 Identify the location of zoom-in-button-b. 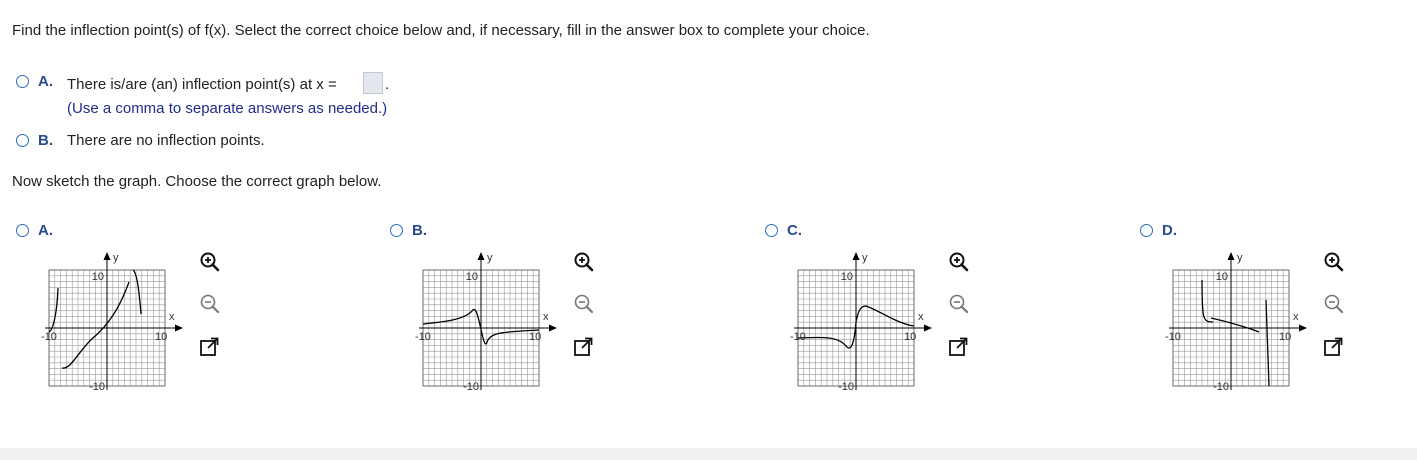
(583, 261).